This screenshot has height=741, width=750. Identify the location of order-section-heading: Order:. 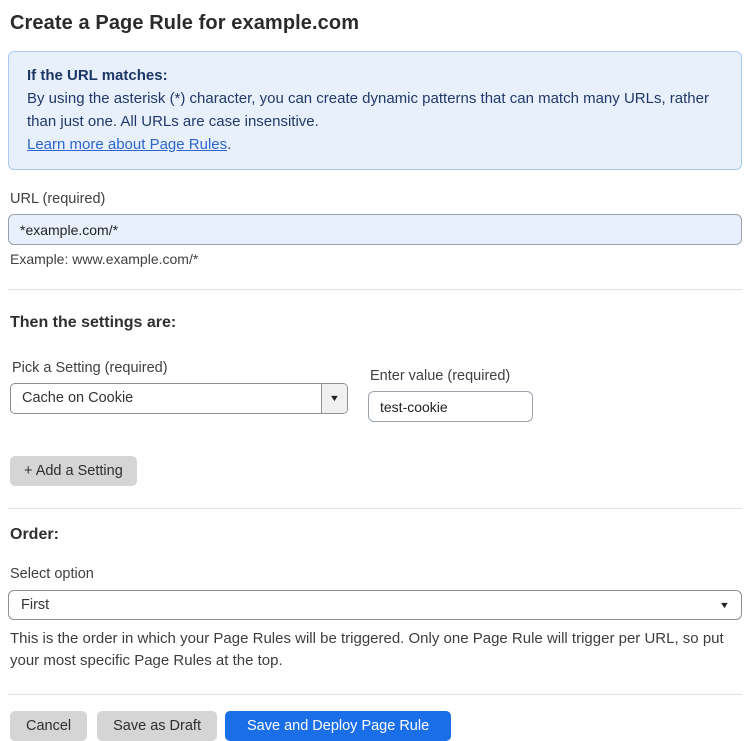
(34, 534).